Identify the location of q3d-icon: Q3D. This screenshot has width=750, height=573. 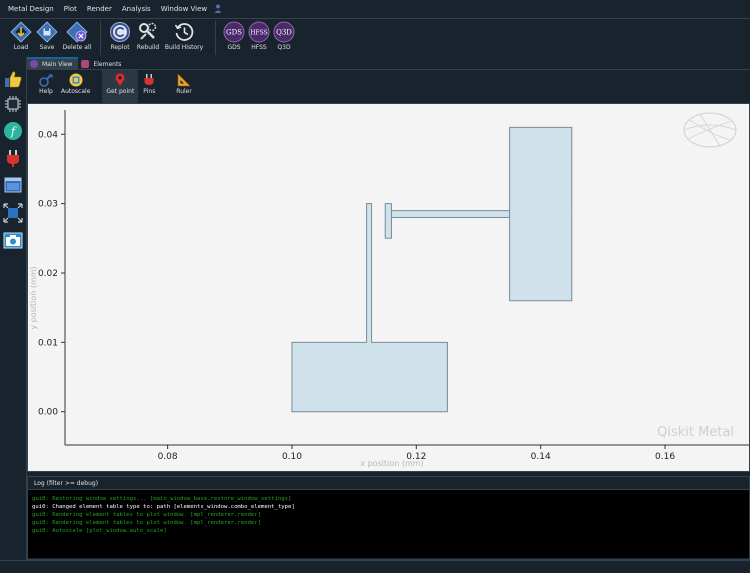
(284, 32).